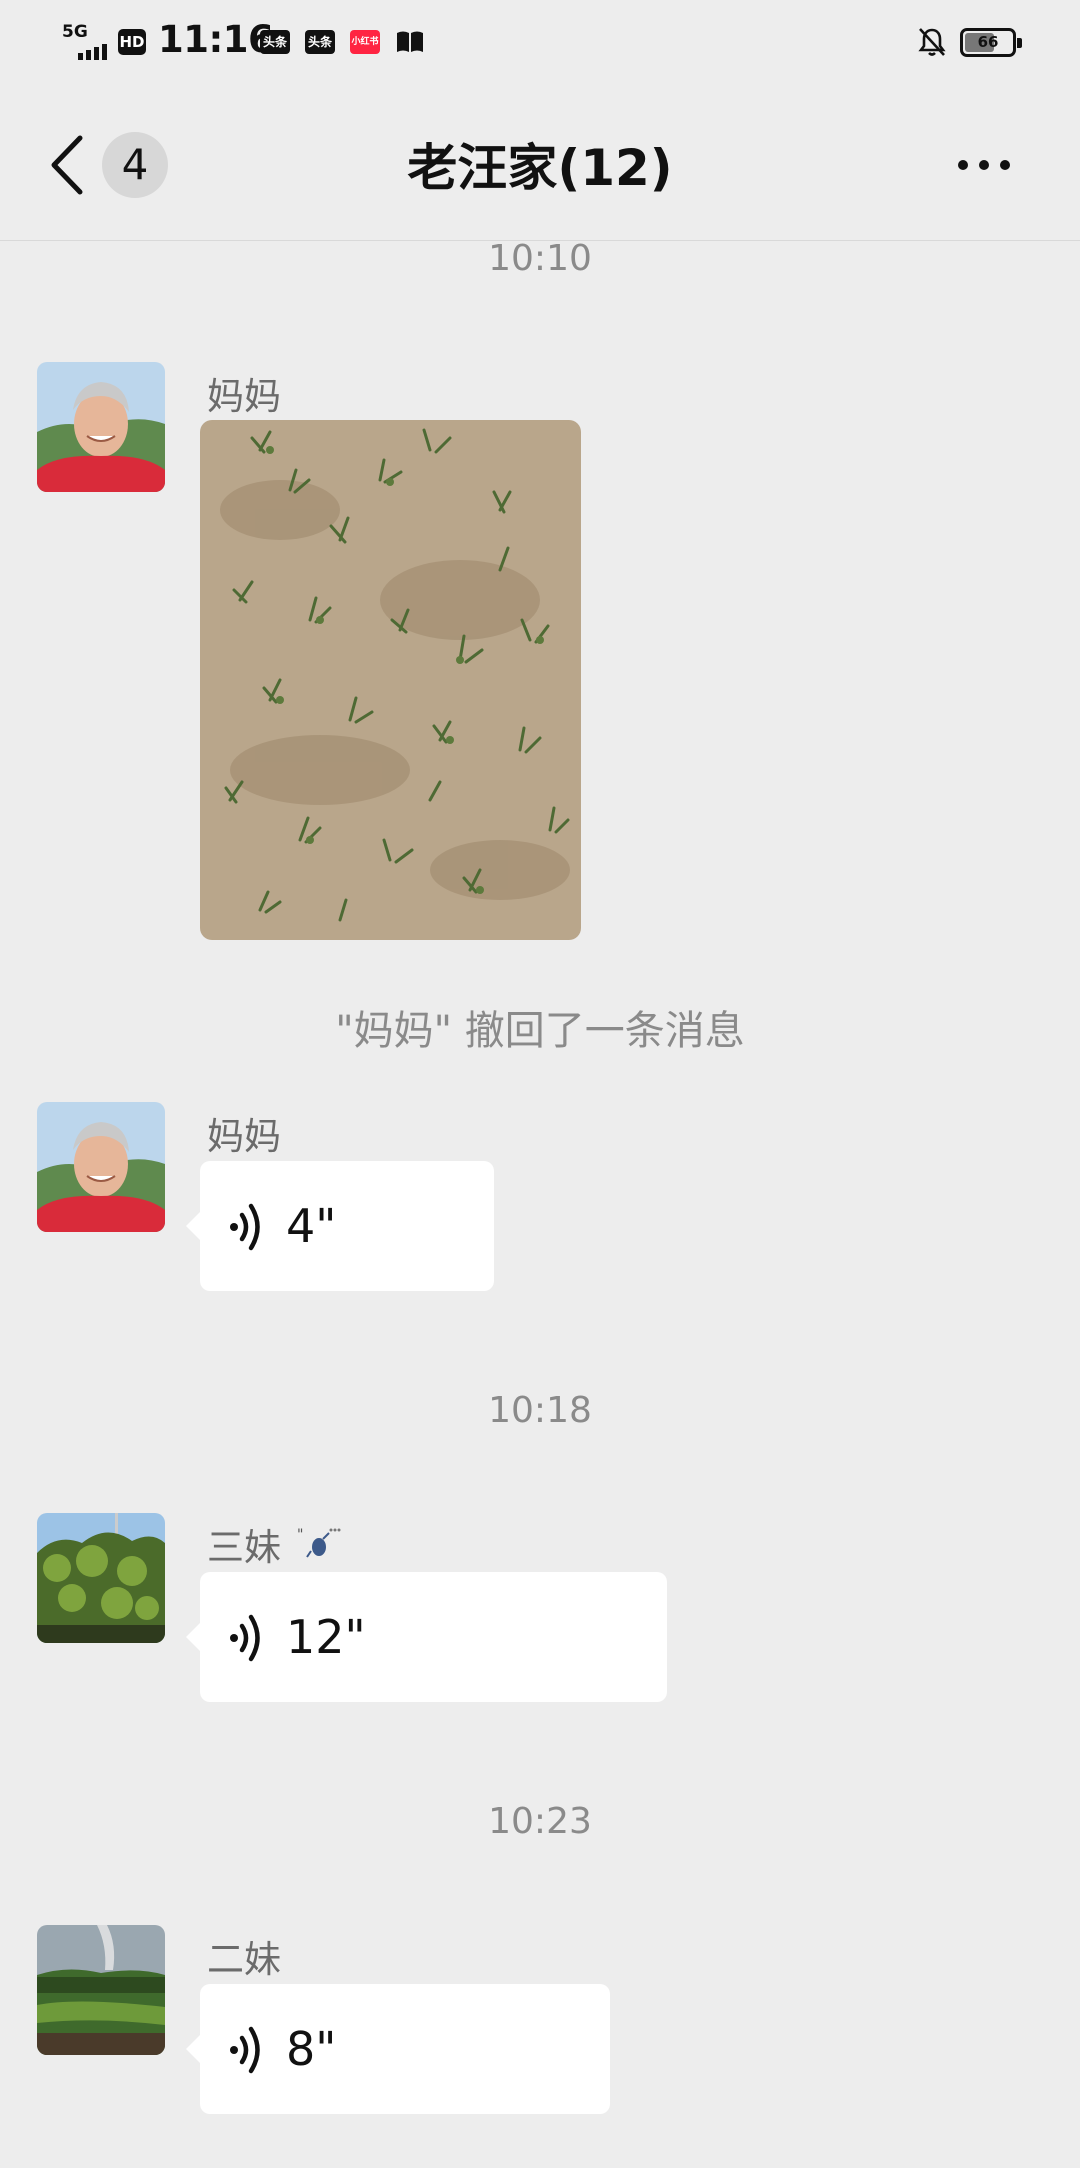  I want to click on voice-message: 12", so click(426, 1637).